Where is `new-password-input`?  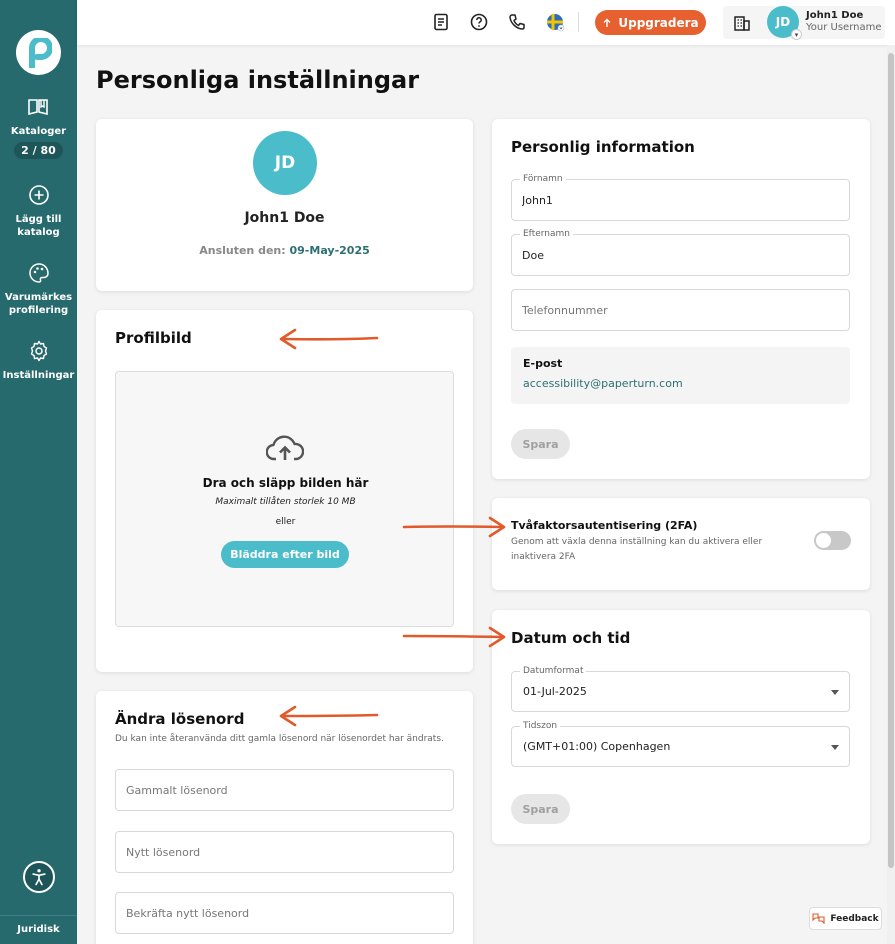 new-password-input is located at coordinates (284, 852).